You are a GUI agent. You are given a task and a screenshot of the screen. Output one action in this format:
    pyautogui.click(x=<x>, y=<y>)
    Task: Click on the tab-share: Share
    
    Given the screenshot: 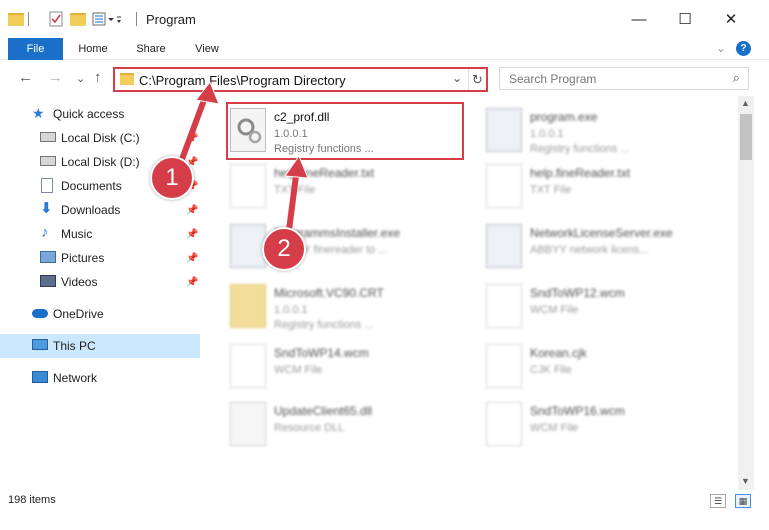 What is the action you would take?
    pyautogui.click(x=151, y=49)
    